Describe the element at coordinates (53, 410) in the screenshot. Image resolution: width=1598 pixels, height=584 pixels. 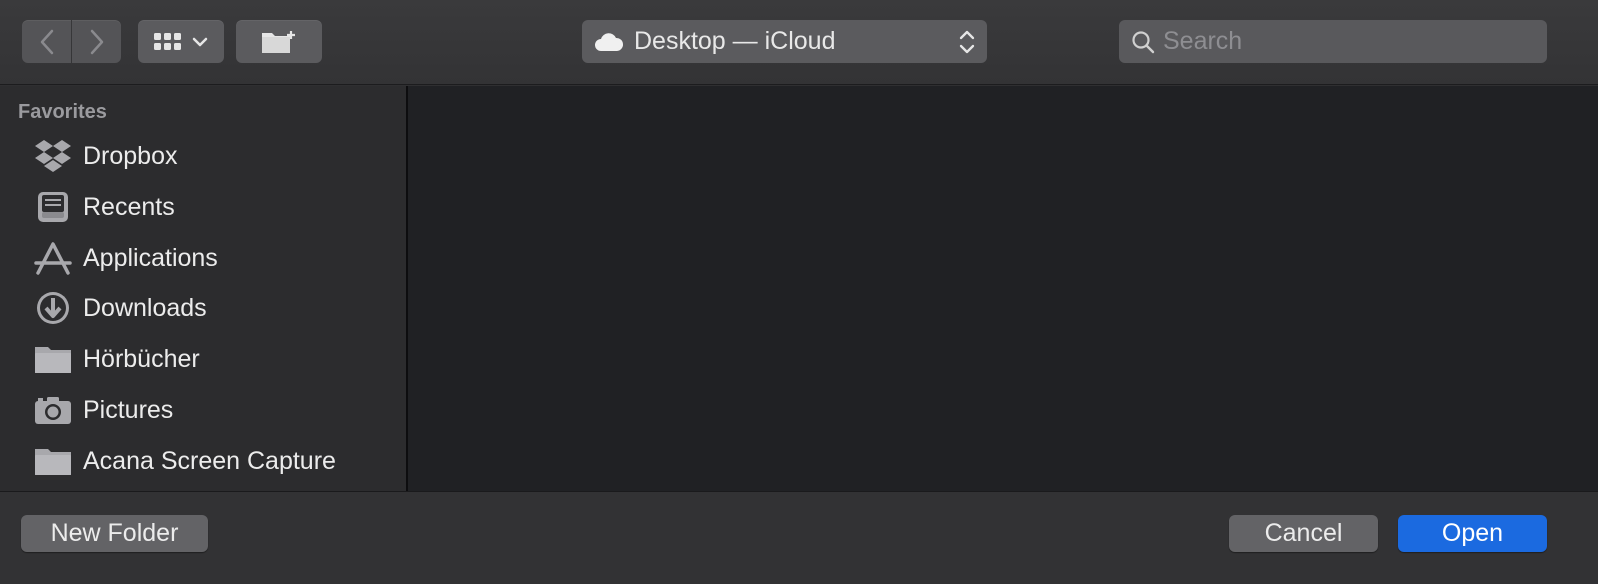
I see `camera-icon` at that location.